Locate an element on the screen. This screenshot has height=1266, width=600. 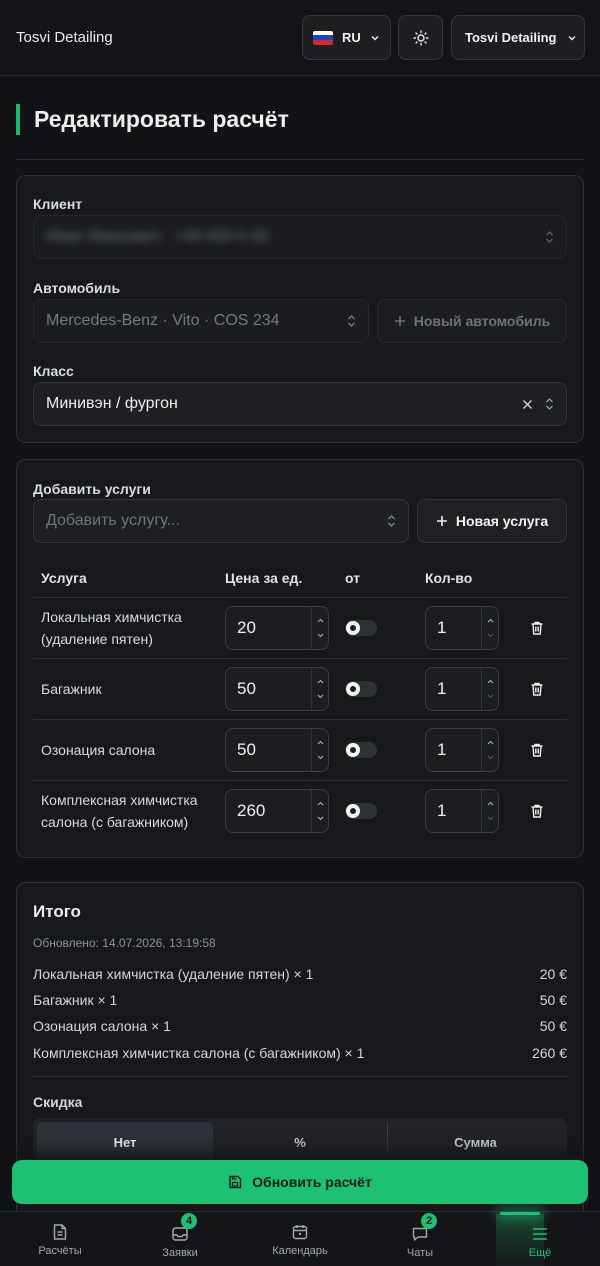
car-select: Mercedes-Benz · Vito · COS 234 is located at coordinates (201, 321).